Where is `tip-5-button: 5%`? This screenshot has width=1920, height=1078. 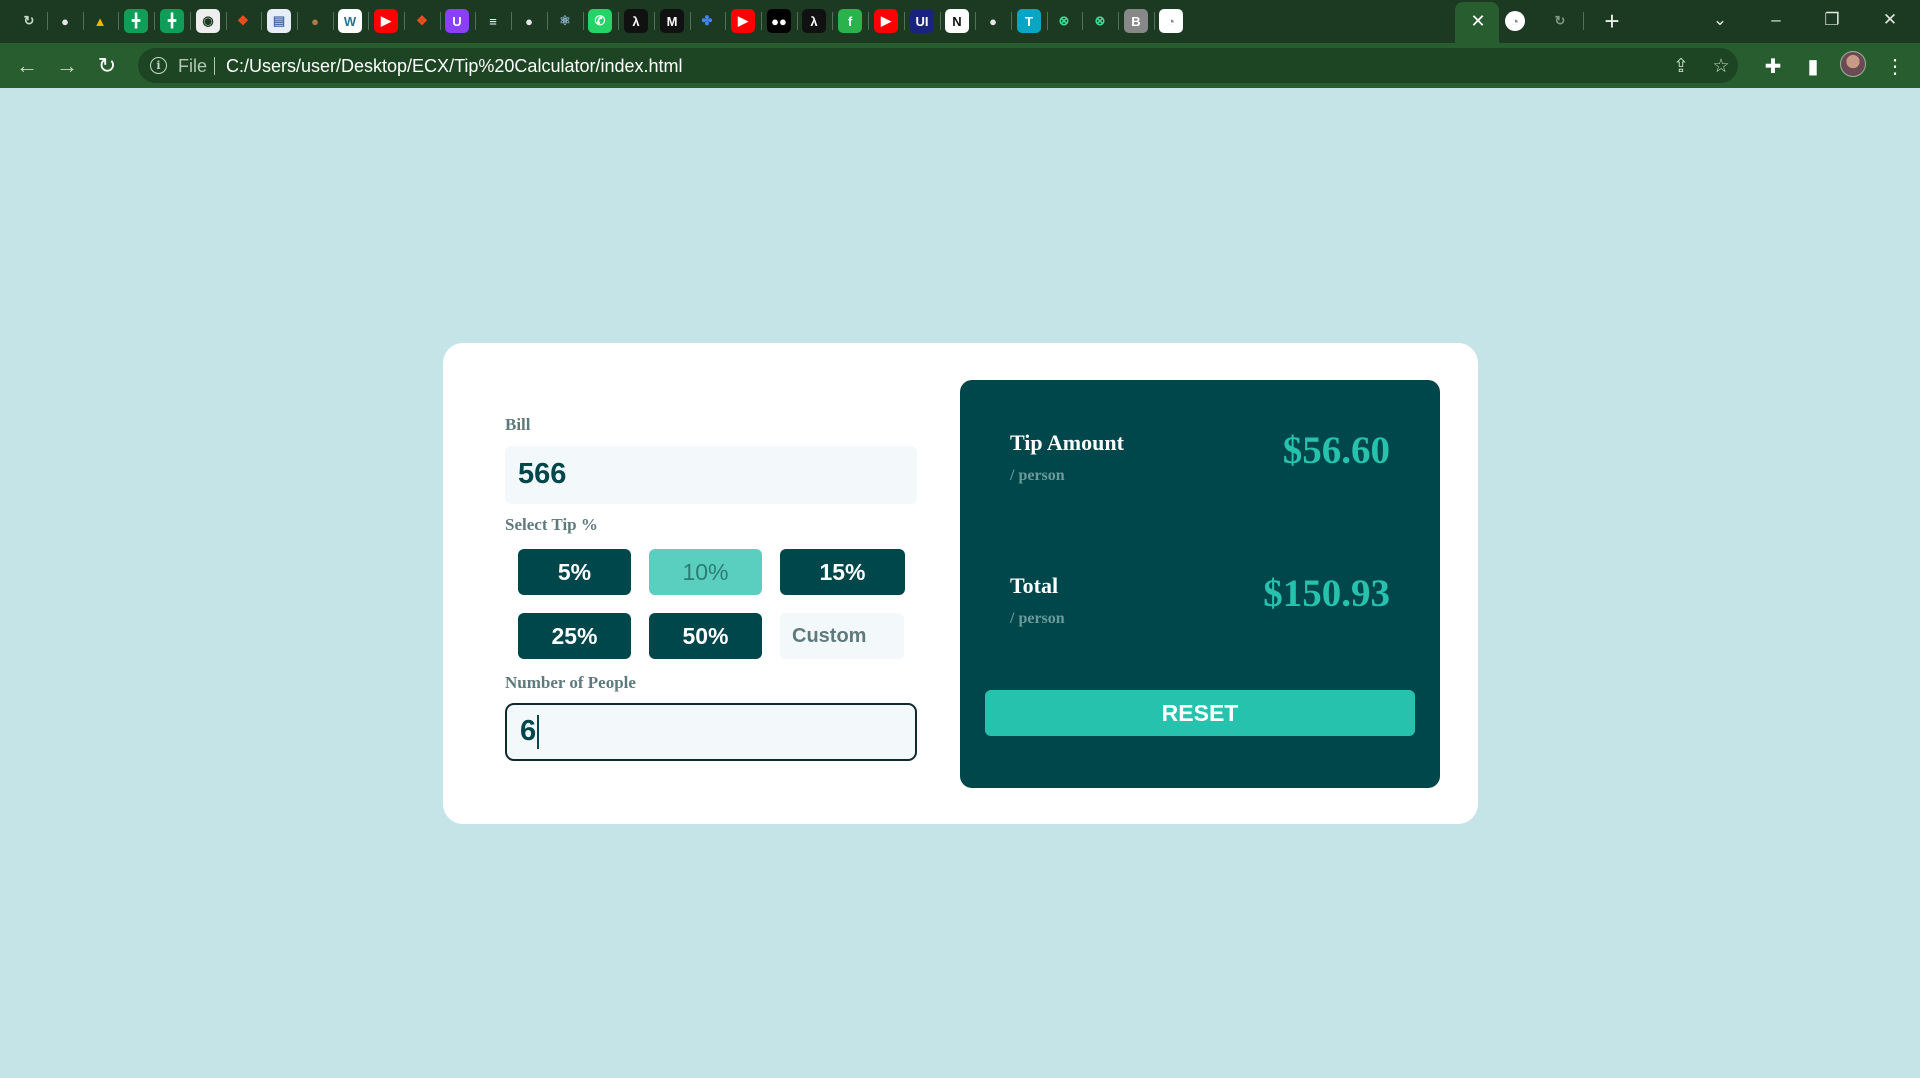
tip-5-button: 5% is located at coordinates (574, 572).